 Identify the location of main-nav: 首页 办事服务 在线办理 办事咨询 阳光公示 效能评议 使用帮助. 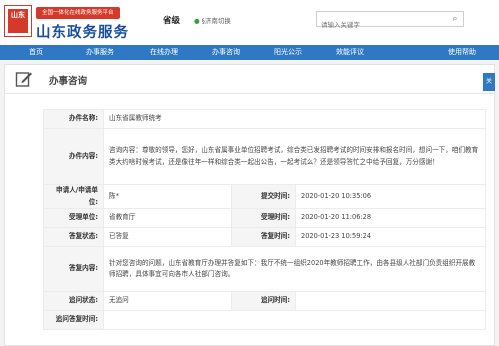
(249, 52).